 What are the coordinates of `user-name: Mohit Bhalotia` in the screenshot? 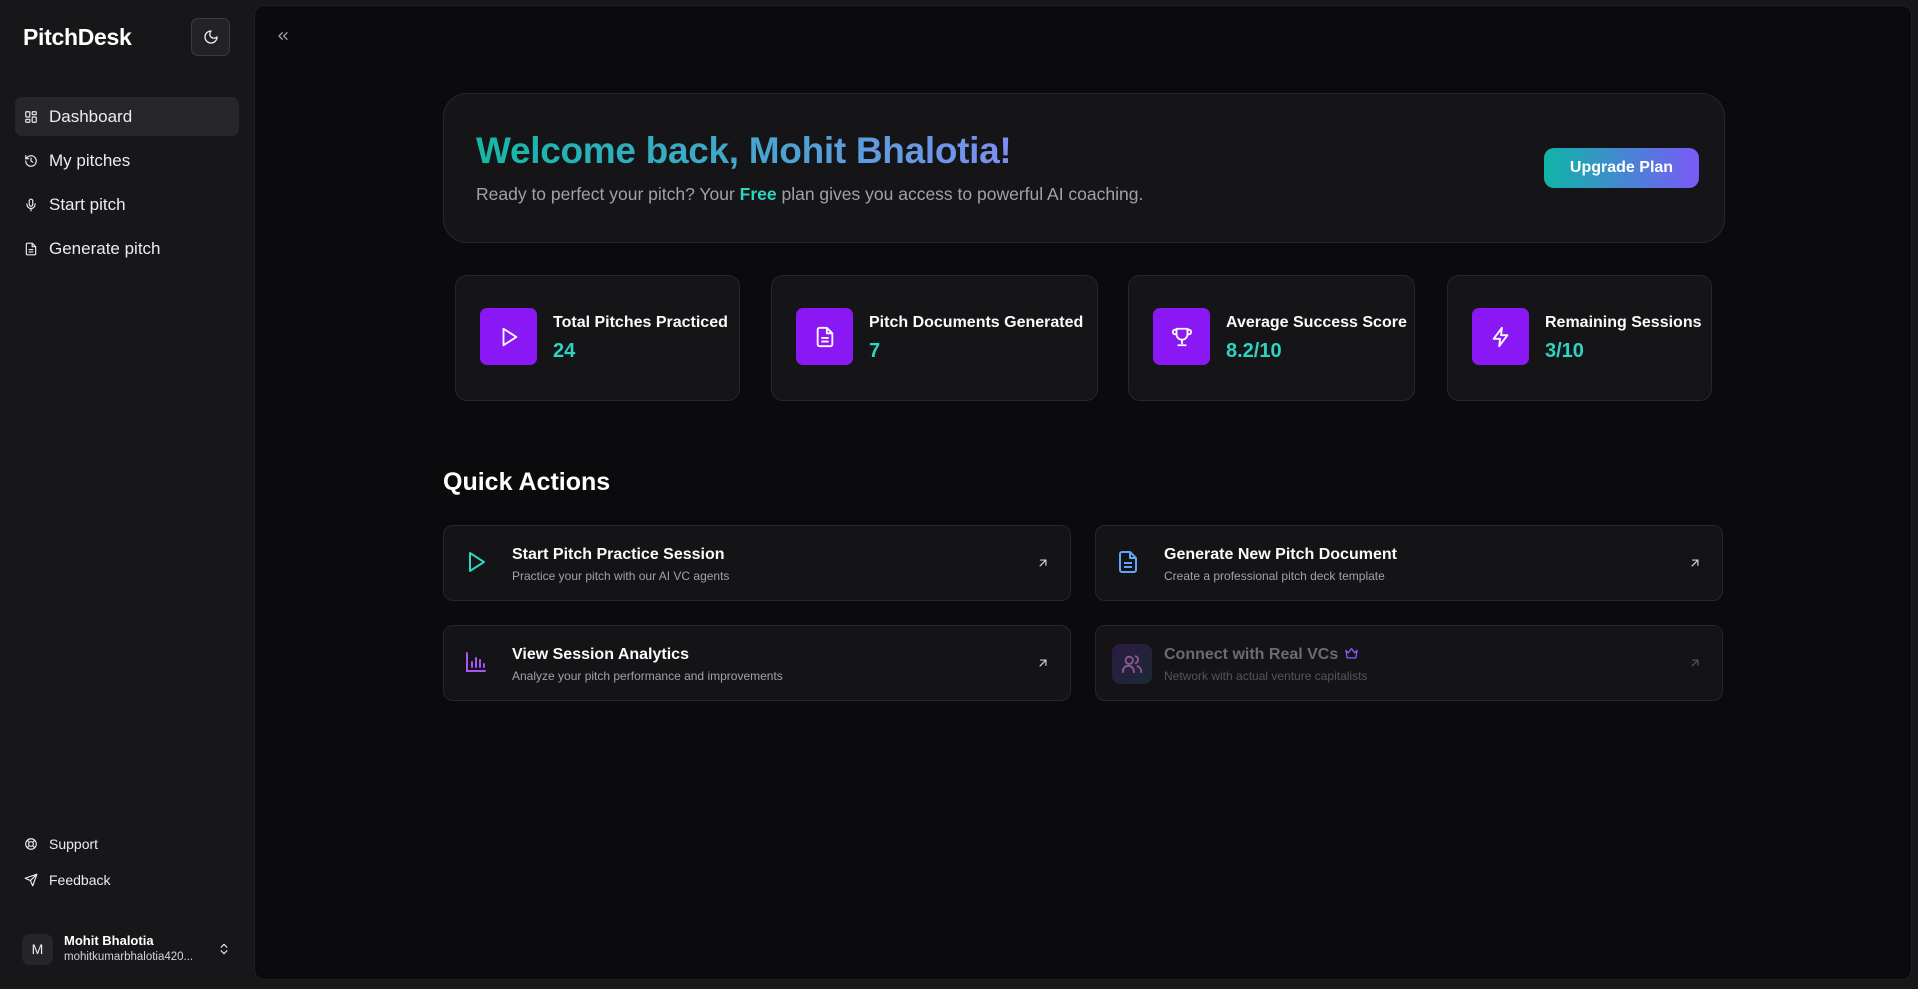 It's located at (109, 940).